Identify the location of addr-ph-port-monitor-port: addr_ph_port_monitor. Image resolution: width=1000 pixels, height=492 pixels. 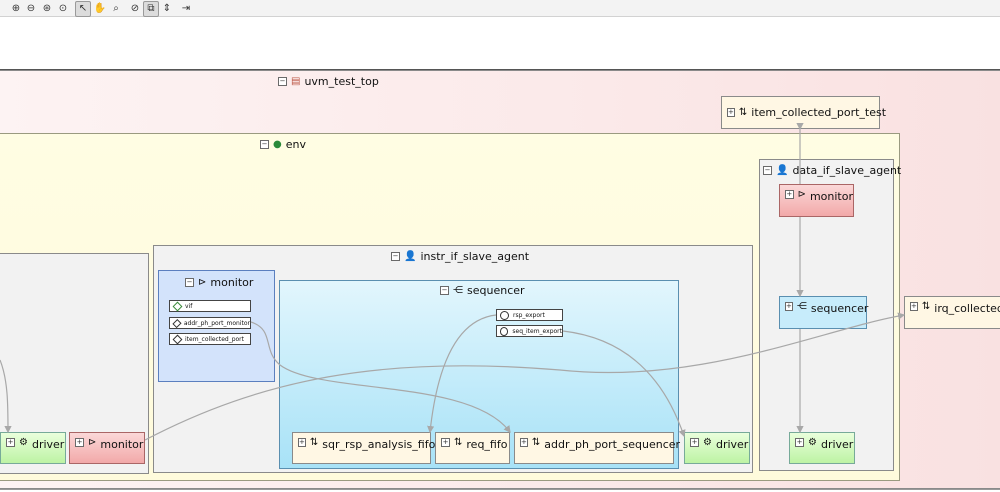
(210, 323).